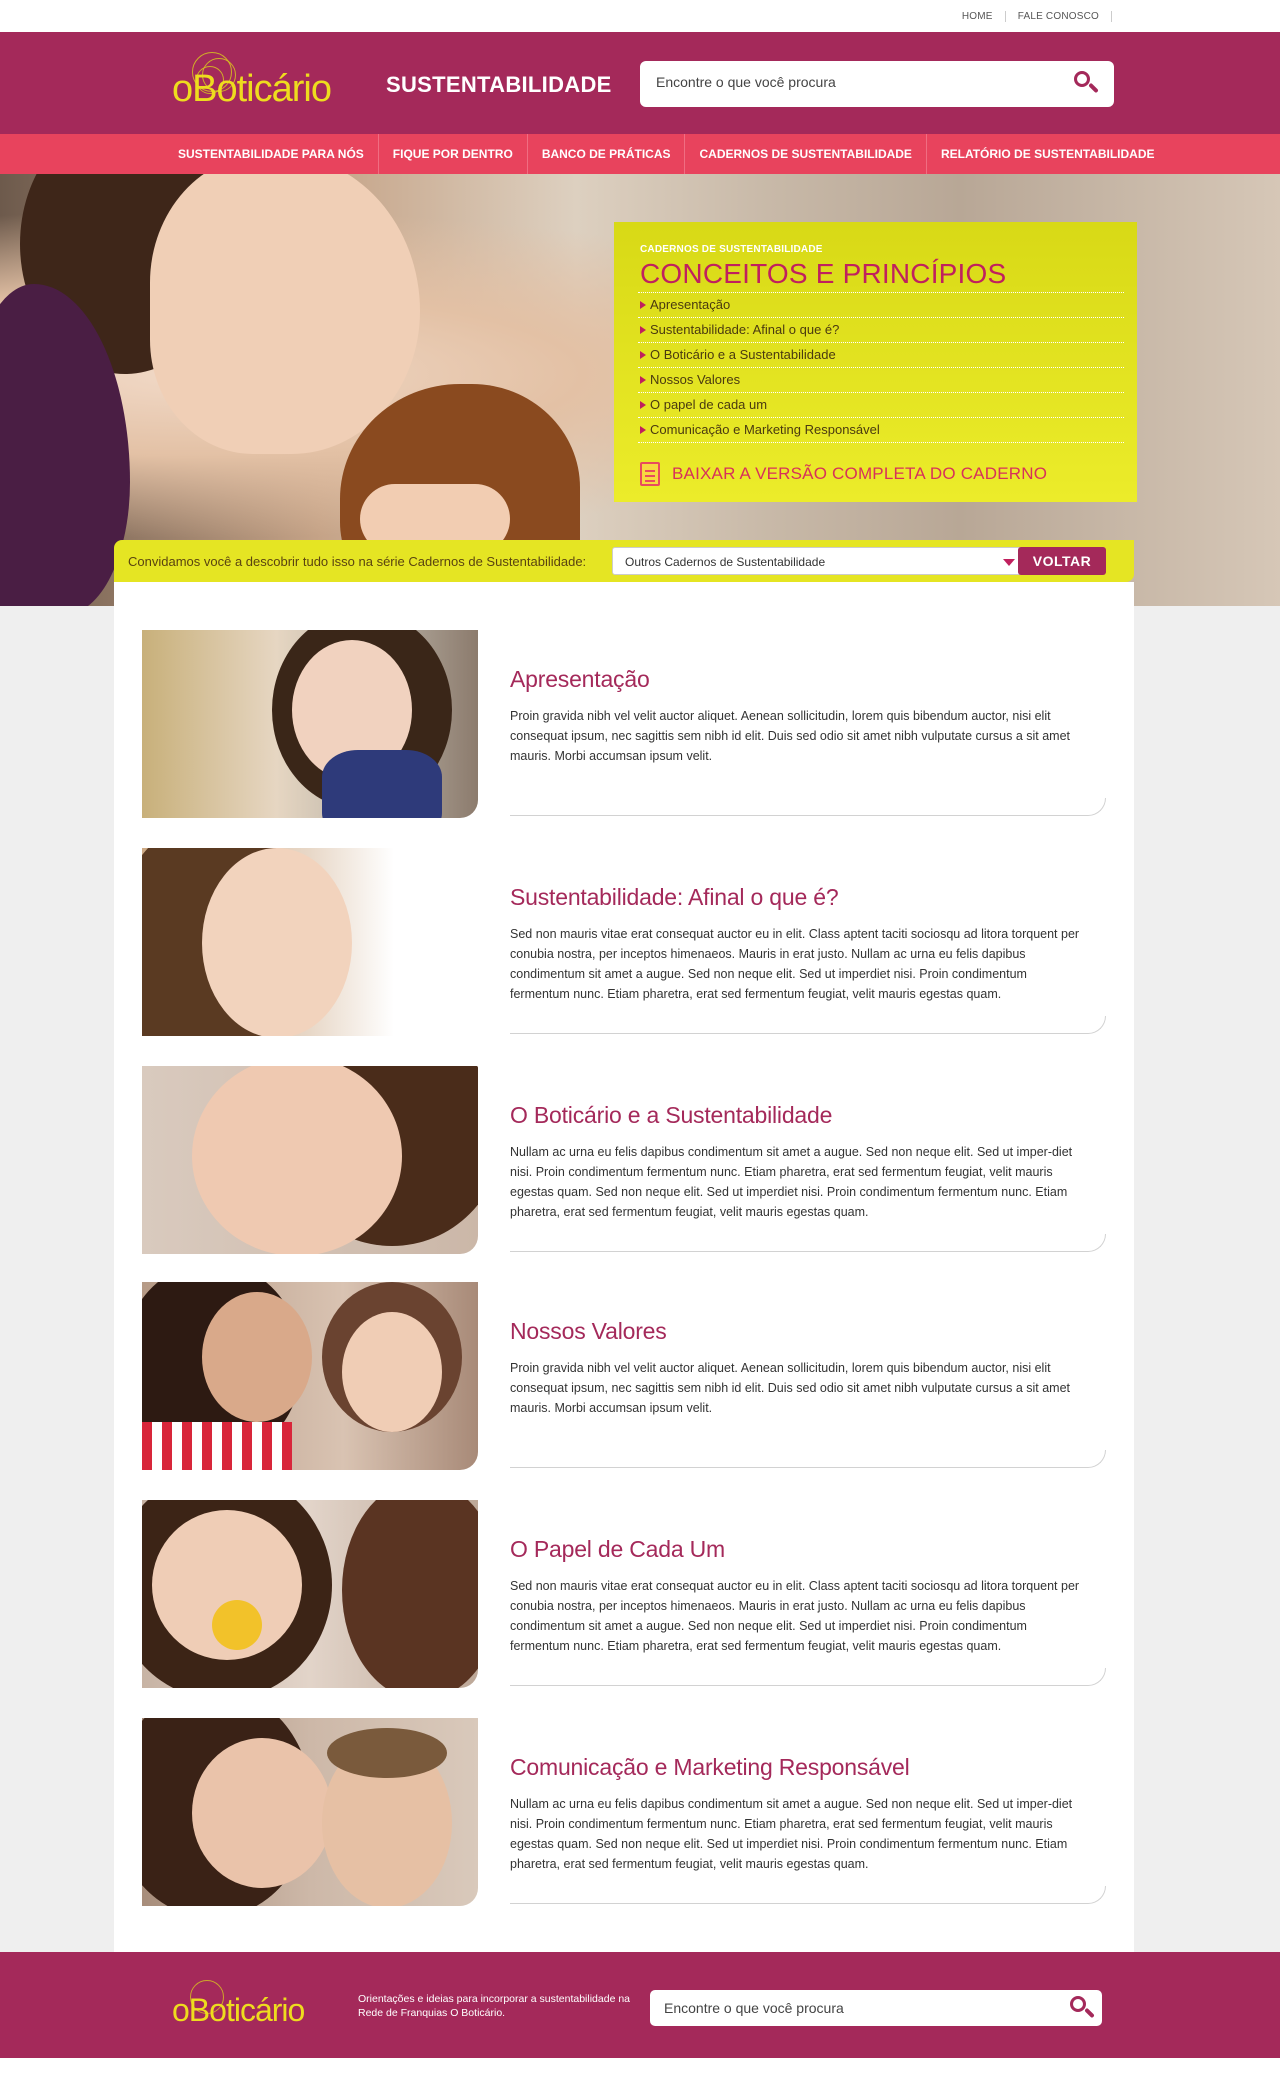 This screenshot has width=1280, height=2074. I want to click on panel-link-apresentacao: Apresentação, so click(881, 305).